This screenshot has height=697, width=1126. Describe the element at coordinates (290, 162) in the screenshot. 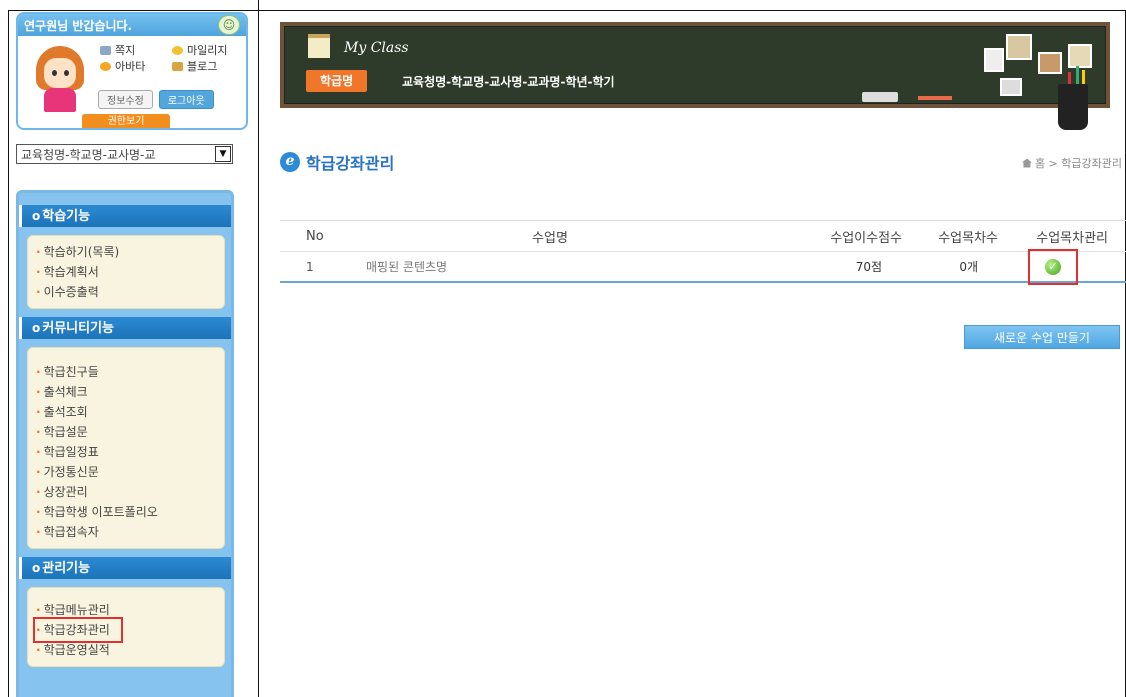

I see `e-logo-icon: e` at that location.